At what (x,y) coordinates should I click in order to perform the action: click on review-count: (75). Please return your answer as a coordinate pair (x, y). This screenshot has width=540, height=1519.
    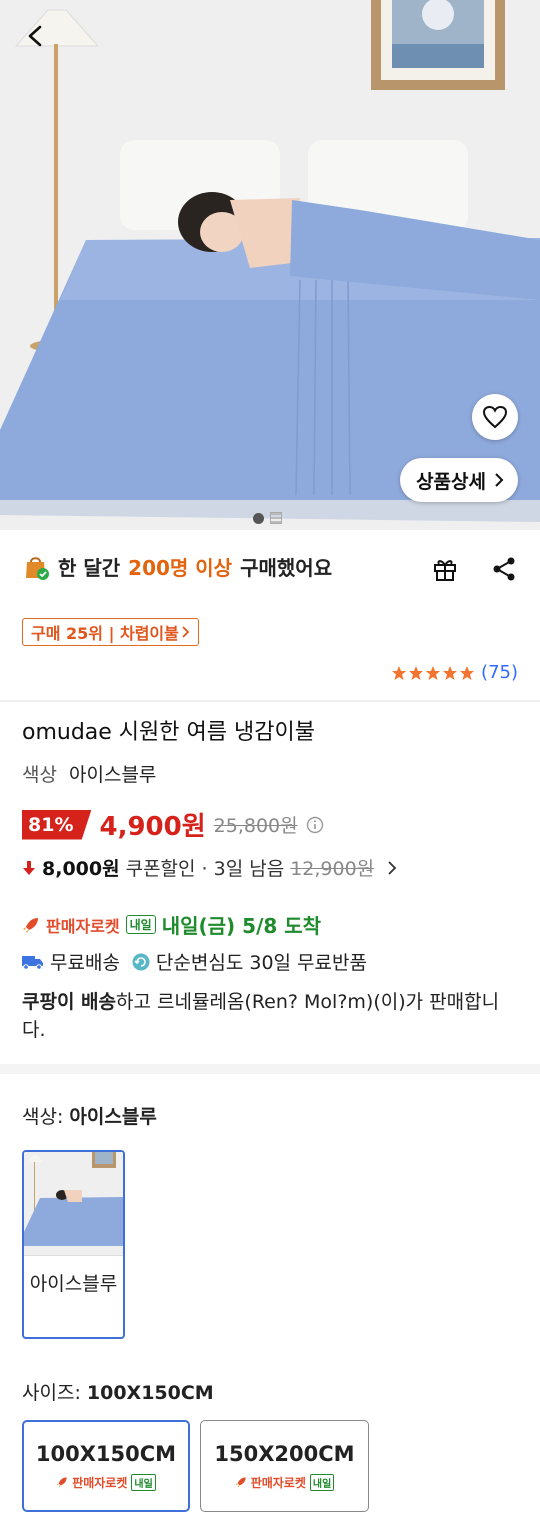
    Looking at the image, I should click on (499, 672).